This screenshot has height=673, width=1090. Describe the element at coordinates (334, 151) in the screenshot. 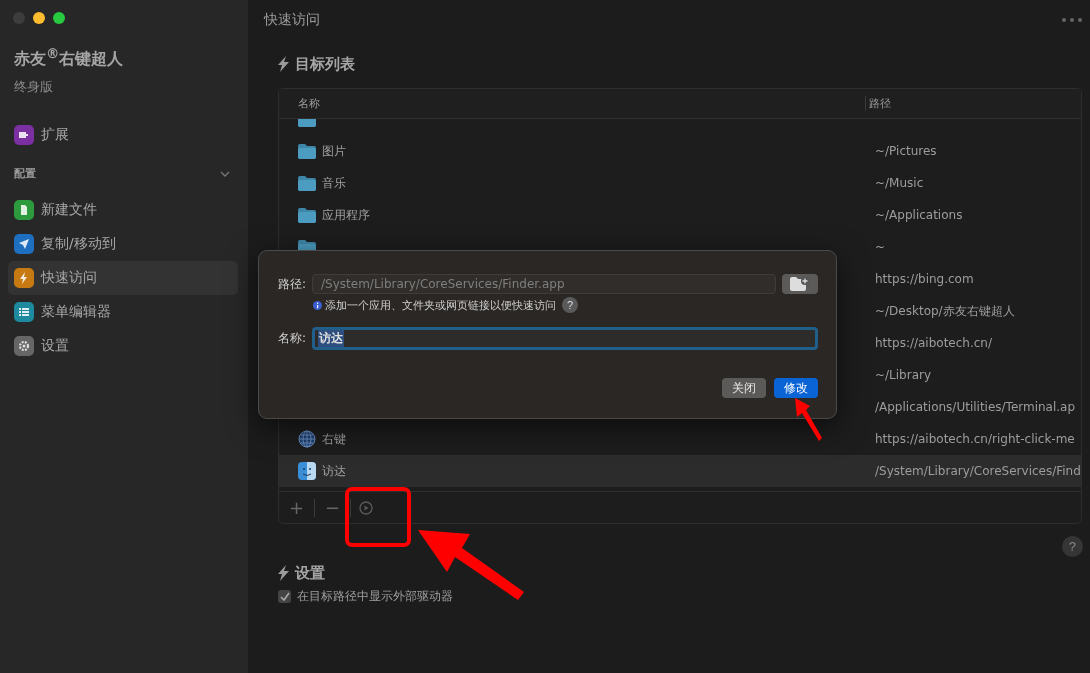

I see `name-cell: 图片` at that location.